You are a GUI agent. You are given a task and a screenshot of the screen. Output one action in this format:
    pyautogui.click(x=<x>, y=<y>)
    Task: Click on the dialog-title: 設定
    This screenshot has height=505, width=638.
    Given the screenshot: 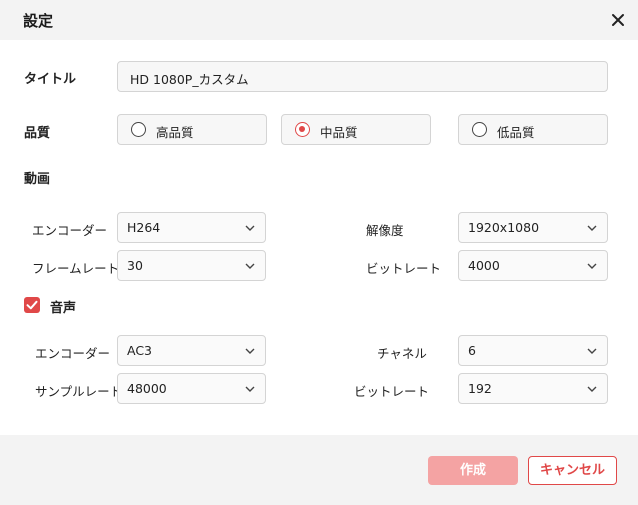 What is the action you would take?
    pyautogui.click(x=38, y=21)
    